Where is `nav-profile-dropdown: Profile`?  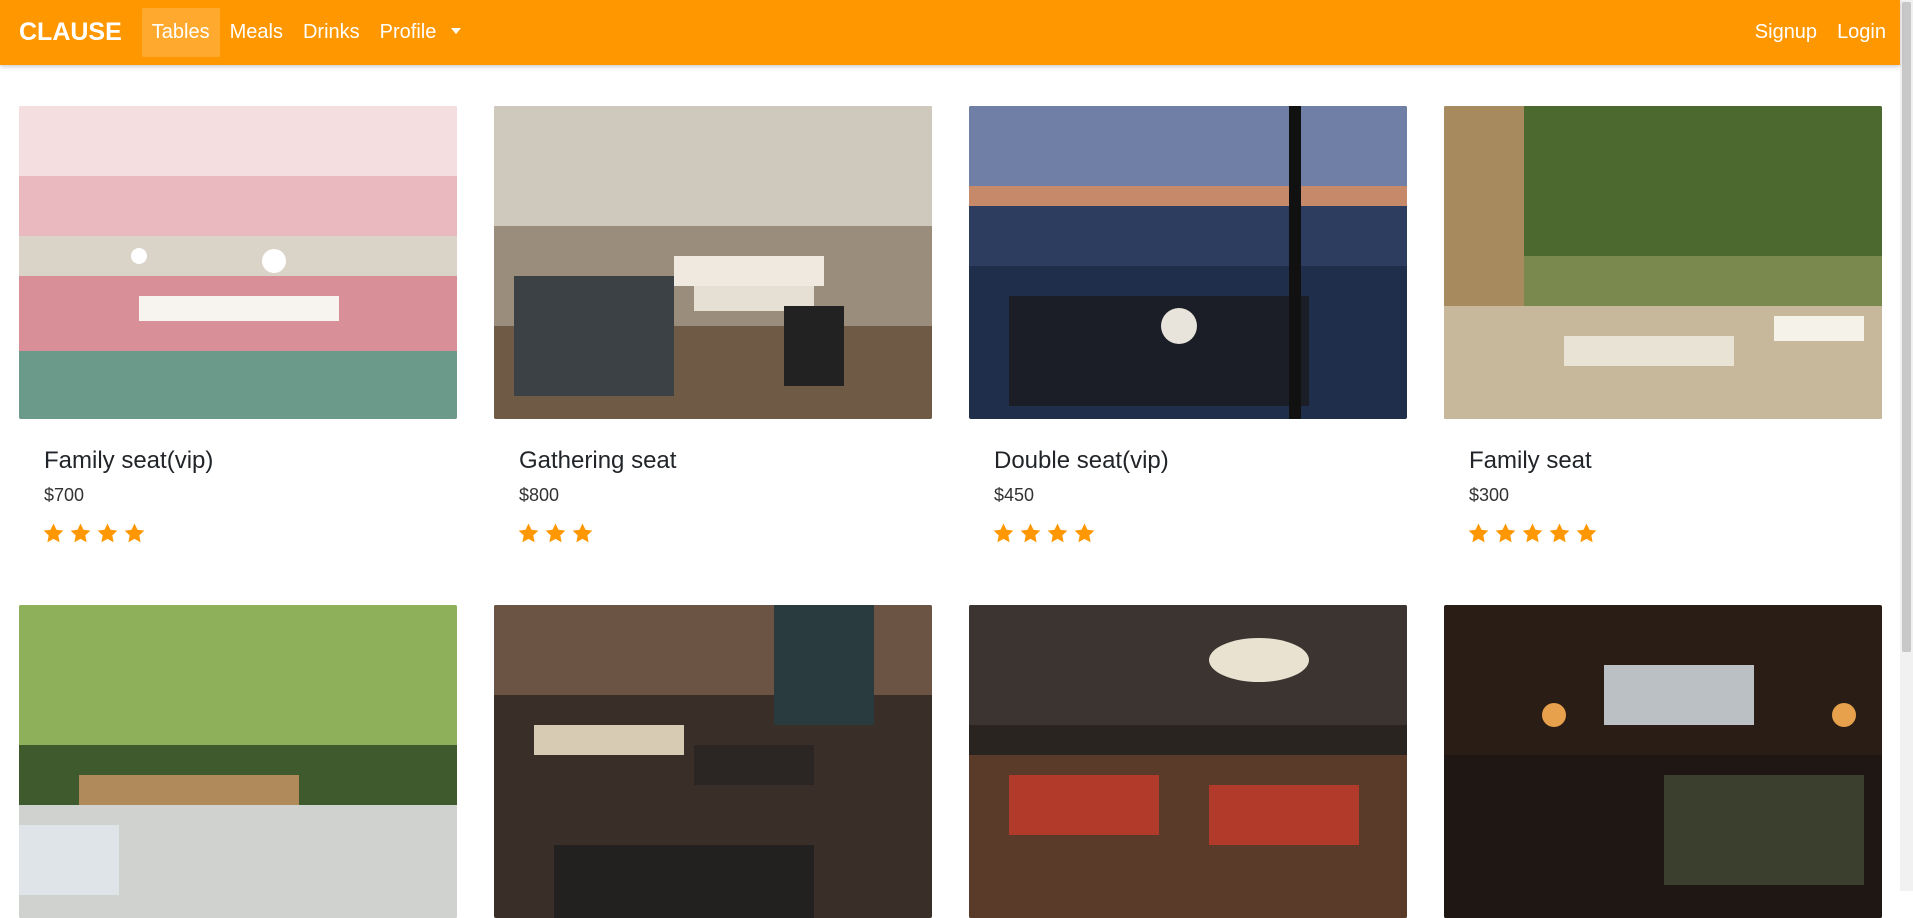 nav-profile-dropdown: Profile is located at coordinates (421, 32).